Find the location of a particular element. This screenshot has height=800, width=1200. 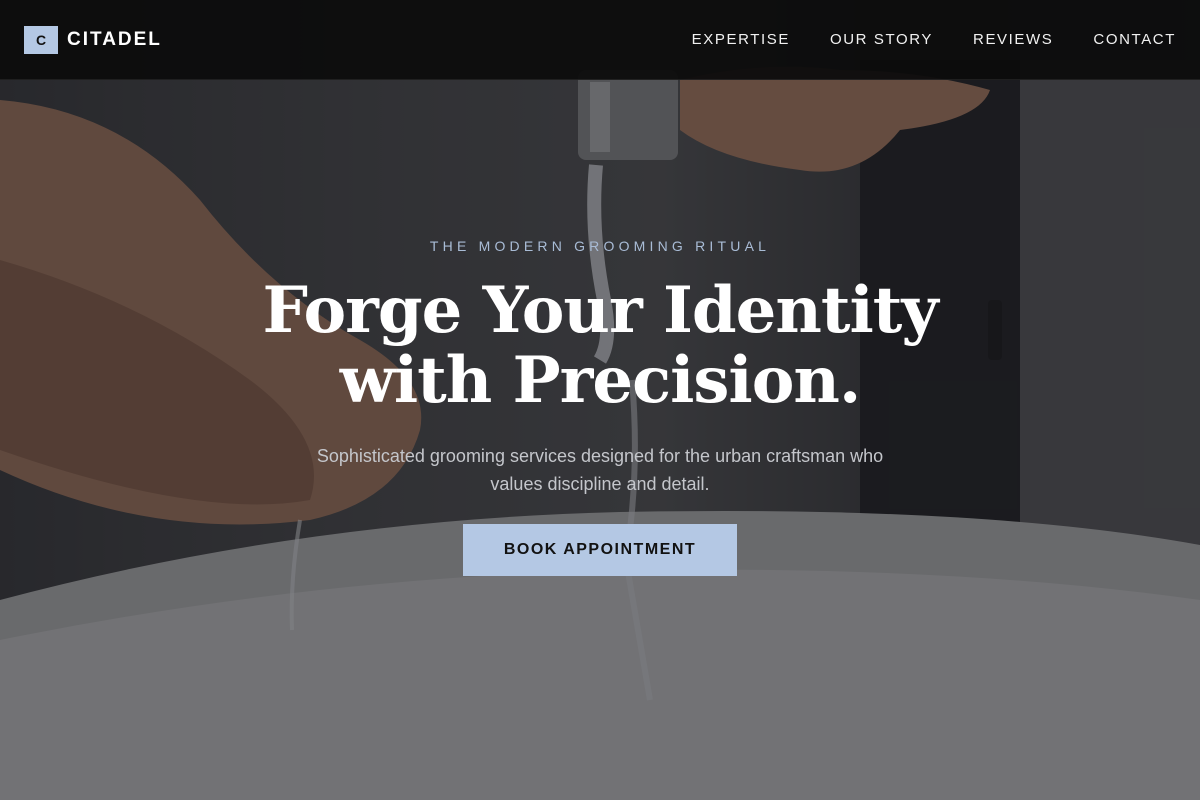

hero-headline-line-2: with Precision. is located at coordinates (600, 380).